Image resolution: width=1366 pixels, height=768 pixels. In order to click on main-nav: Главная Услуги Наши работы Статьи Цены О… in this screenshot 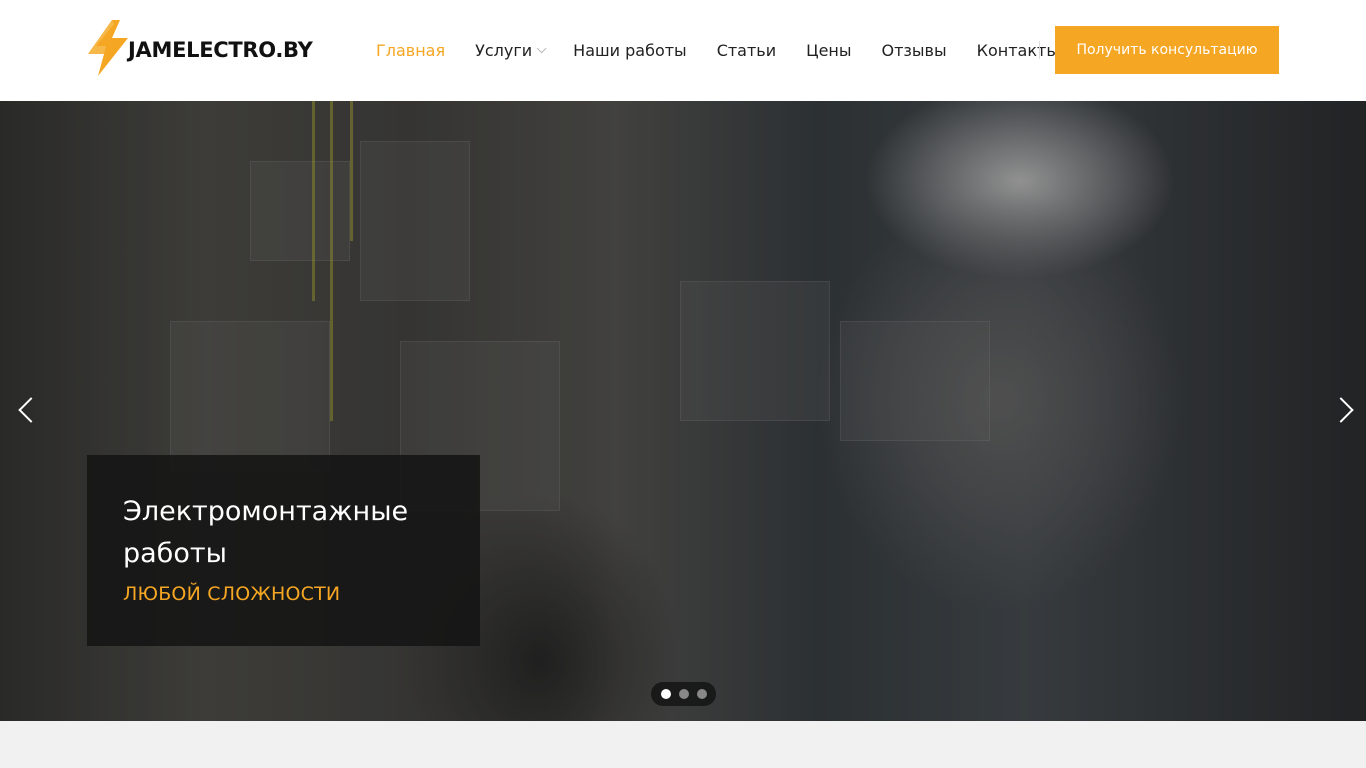, I will do `click(732, 50)`.